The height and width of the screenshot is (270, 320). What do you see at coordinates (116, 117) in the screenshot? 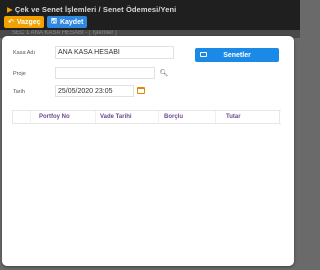
I see `column-header-vade: Vade Tarihi` at bounding box center [116, 117].